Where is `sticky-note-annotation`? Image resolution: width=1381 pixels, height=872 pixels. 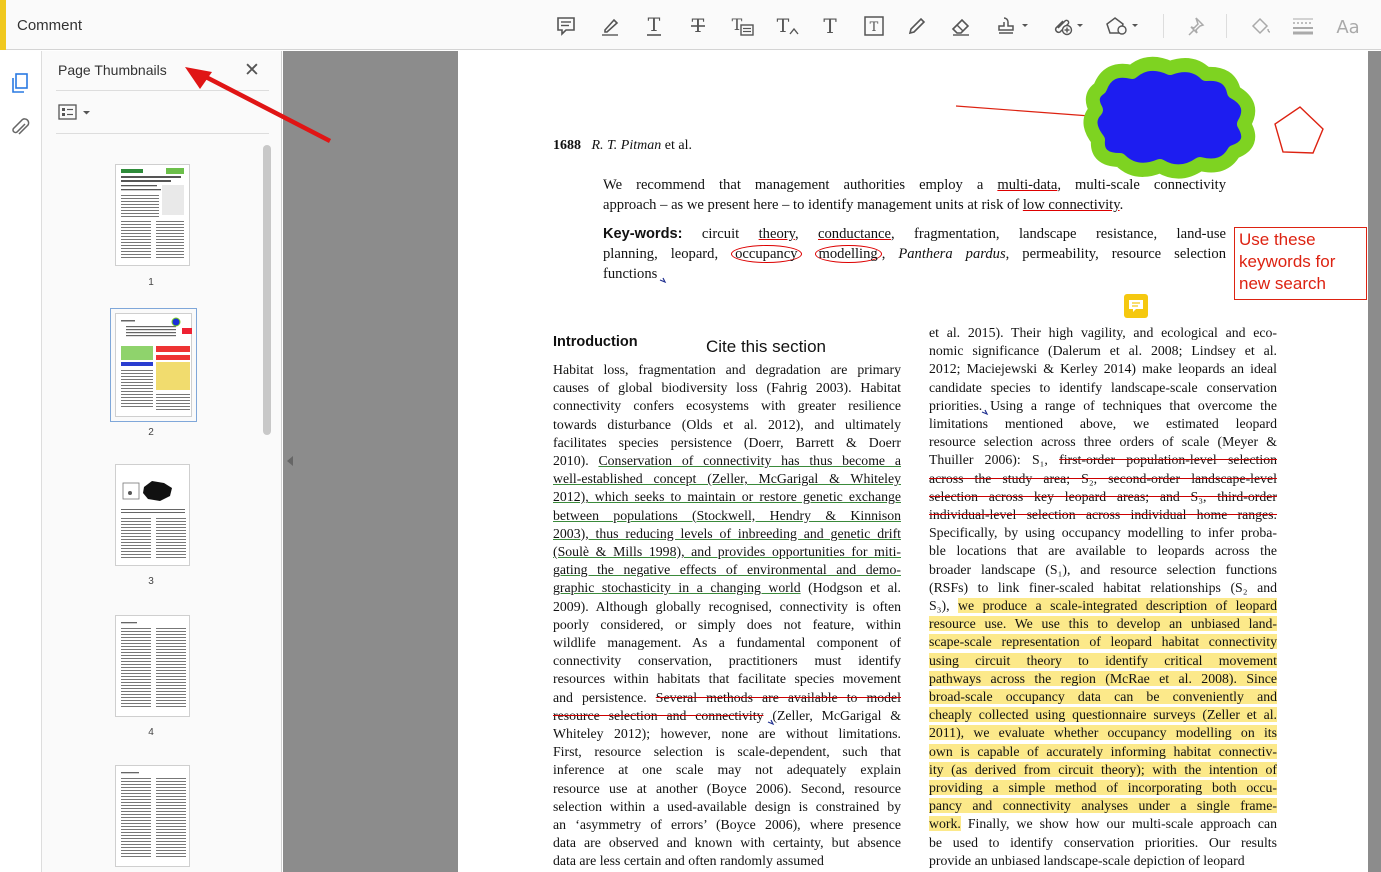 sticky-note-annotation is located at coordinates (1136, 306).